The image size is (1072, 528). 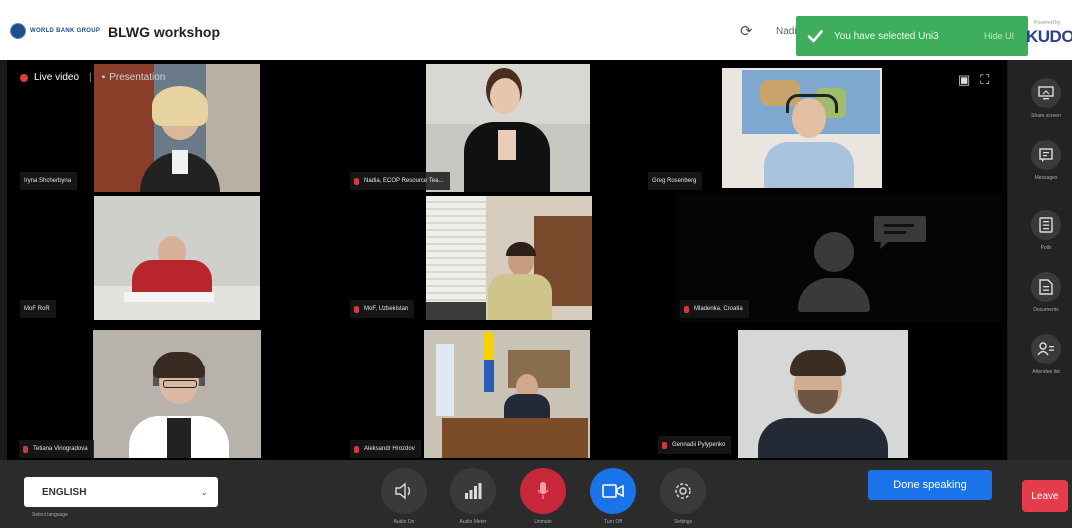 I want to click on attendee-list-button: Attendee list, so click(x=1046, y=354).